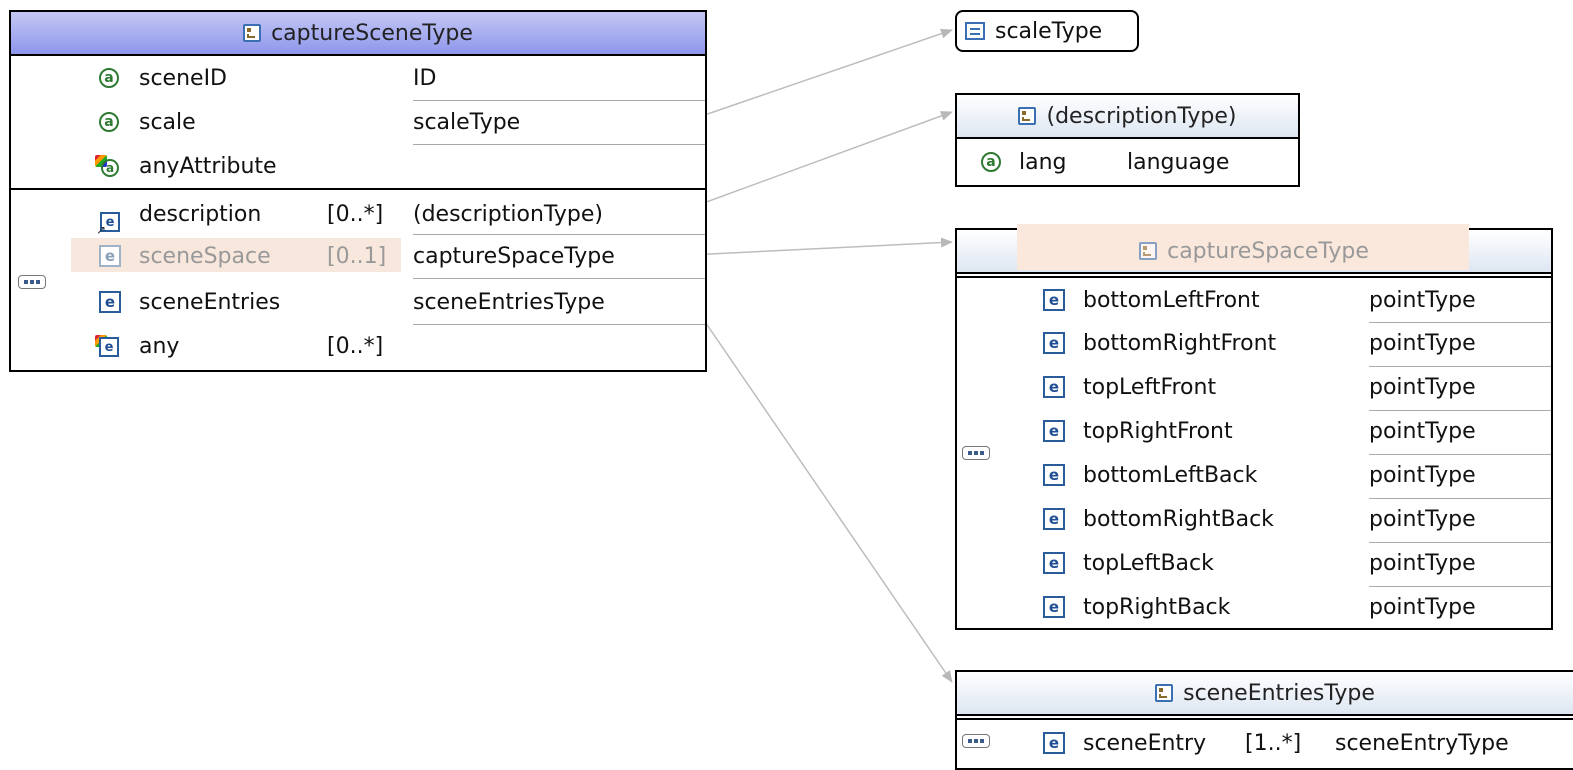 This screenshot has height=770, width=1573. I want to click on element-name: bottomLeftBack, so click(1170, 475).